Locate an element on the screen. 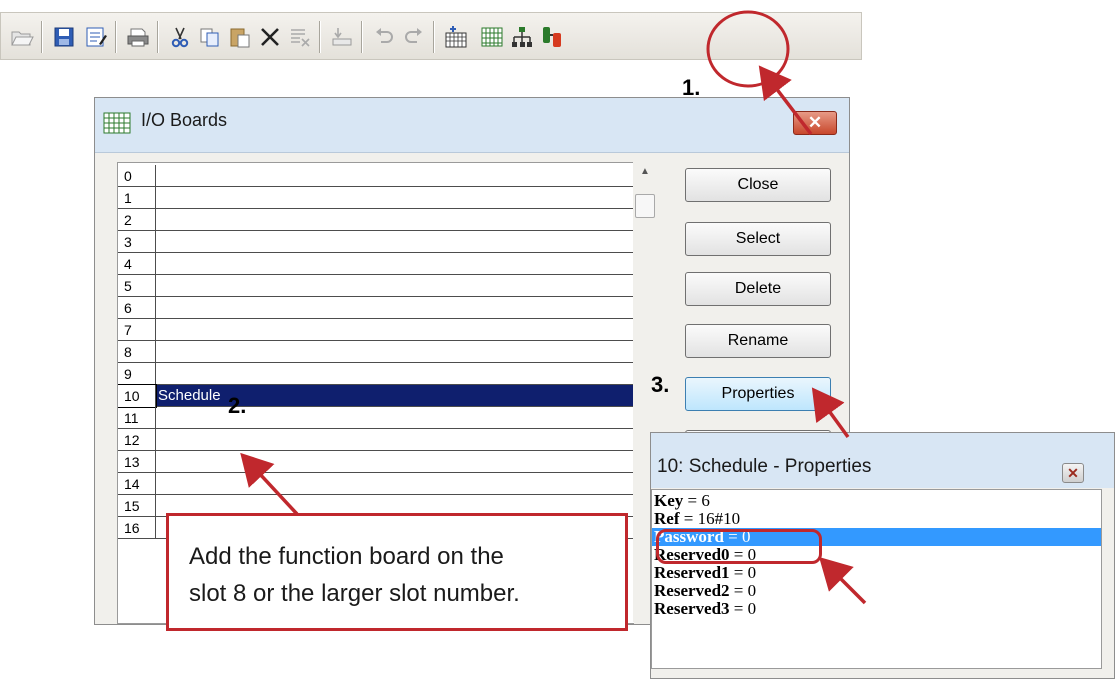 The image size is (1115, 679). rename-button: Rename is located at coordinates (758, 341).